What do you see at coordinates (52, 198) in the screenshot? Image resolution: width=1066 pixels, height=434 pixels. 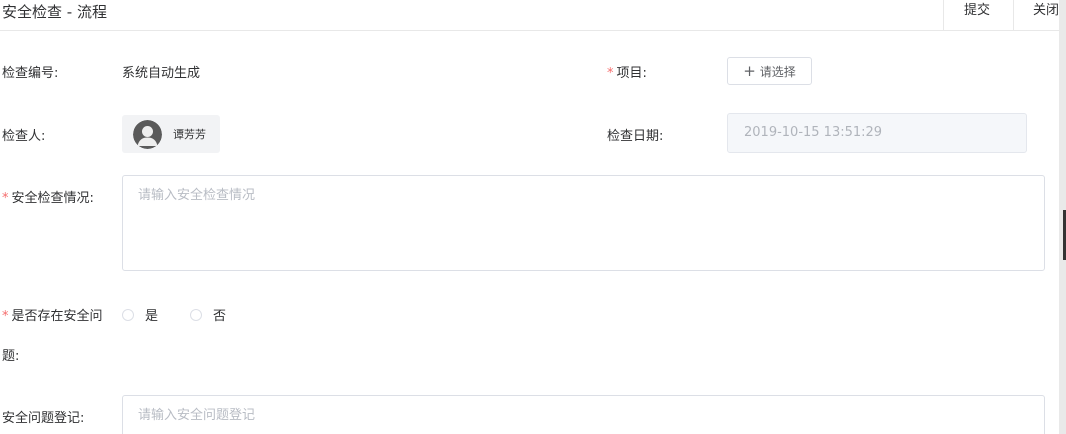 I see `situation-label-text: 安全检查情况:` at bounding box center [52, 198].